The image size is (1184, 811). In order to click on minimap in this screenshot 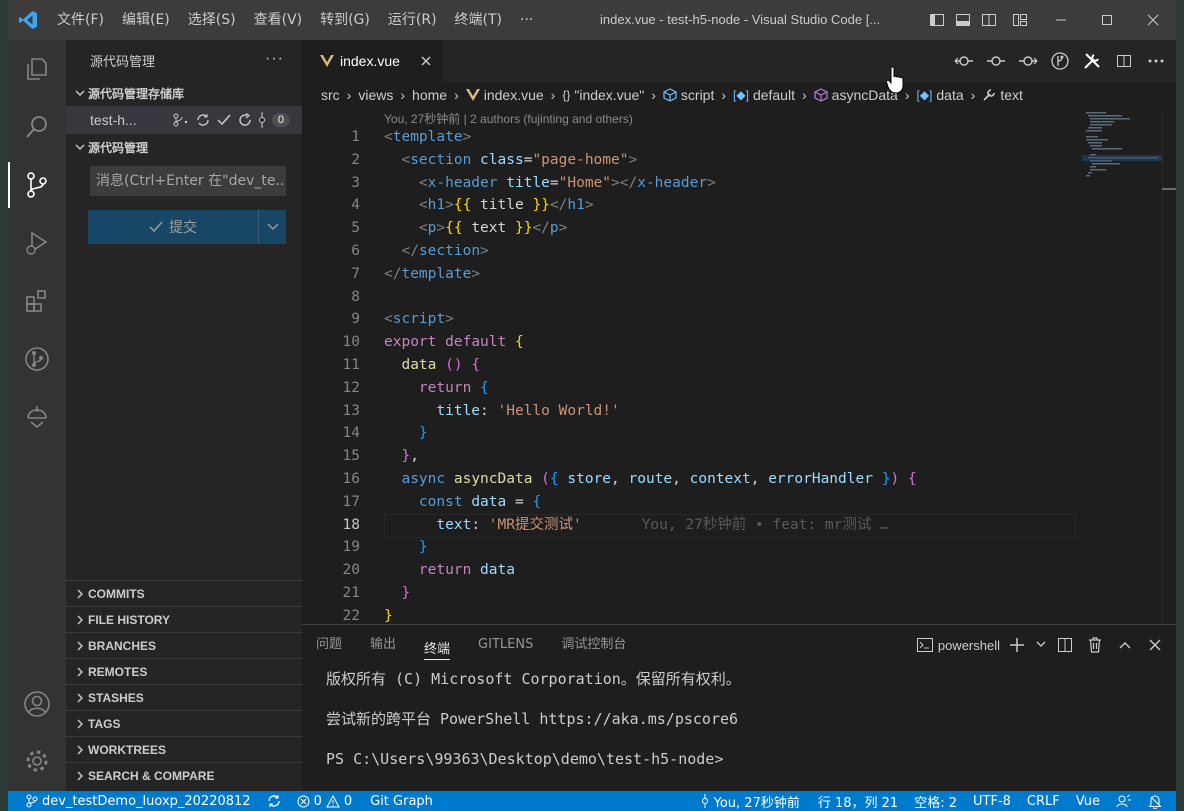, I will do `click(1122, 150)`.